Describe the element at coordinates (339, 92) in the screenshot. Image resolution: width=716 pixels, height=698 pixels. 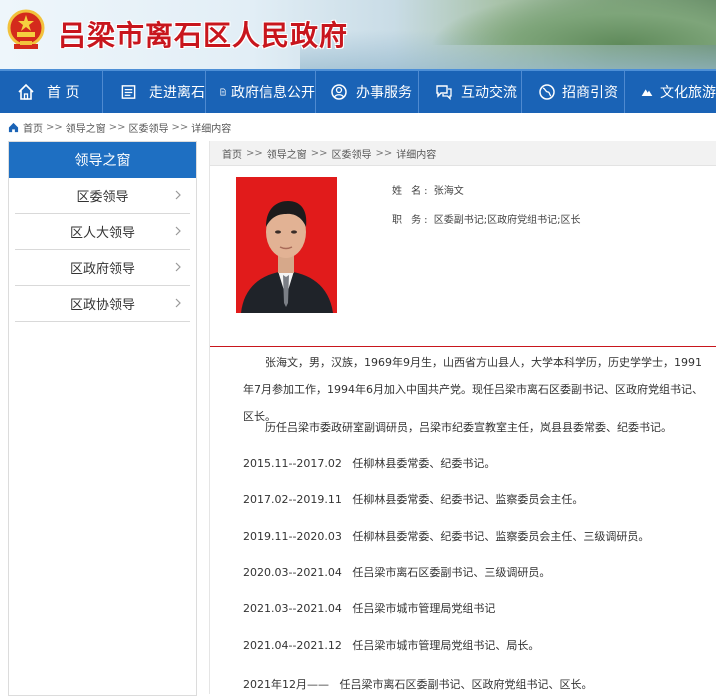
I see `person-icon` at that location.